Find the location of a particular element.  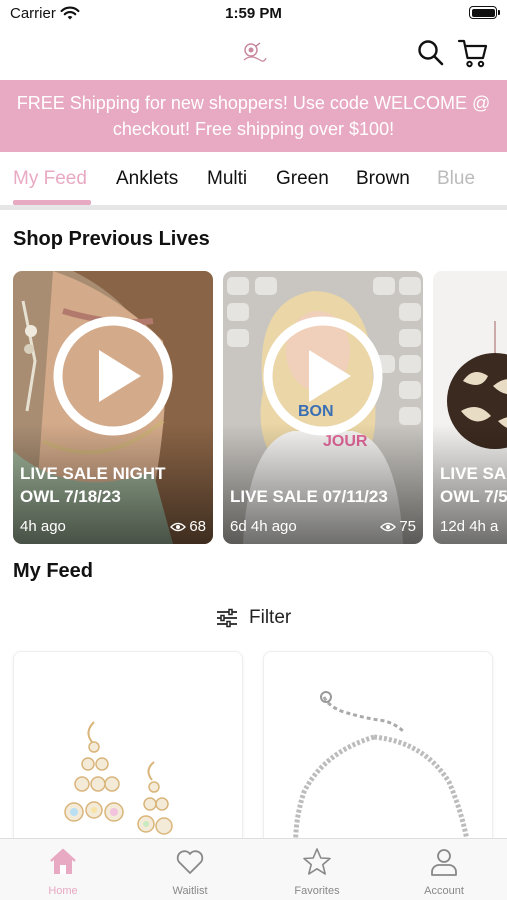

battery-icon is located at coordinates (484, 12).